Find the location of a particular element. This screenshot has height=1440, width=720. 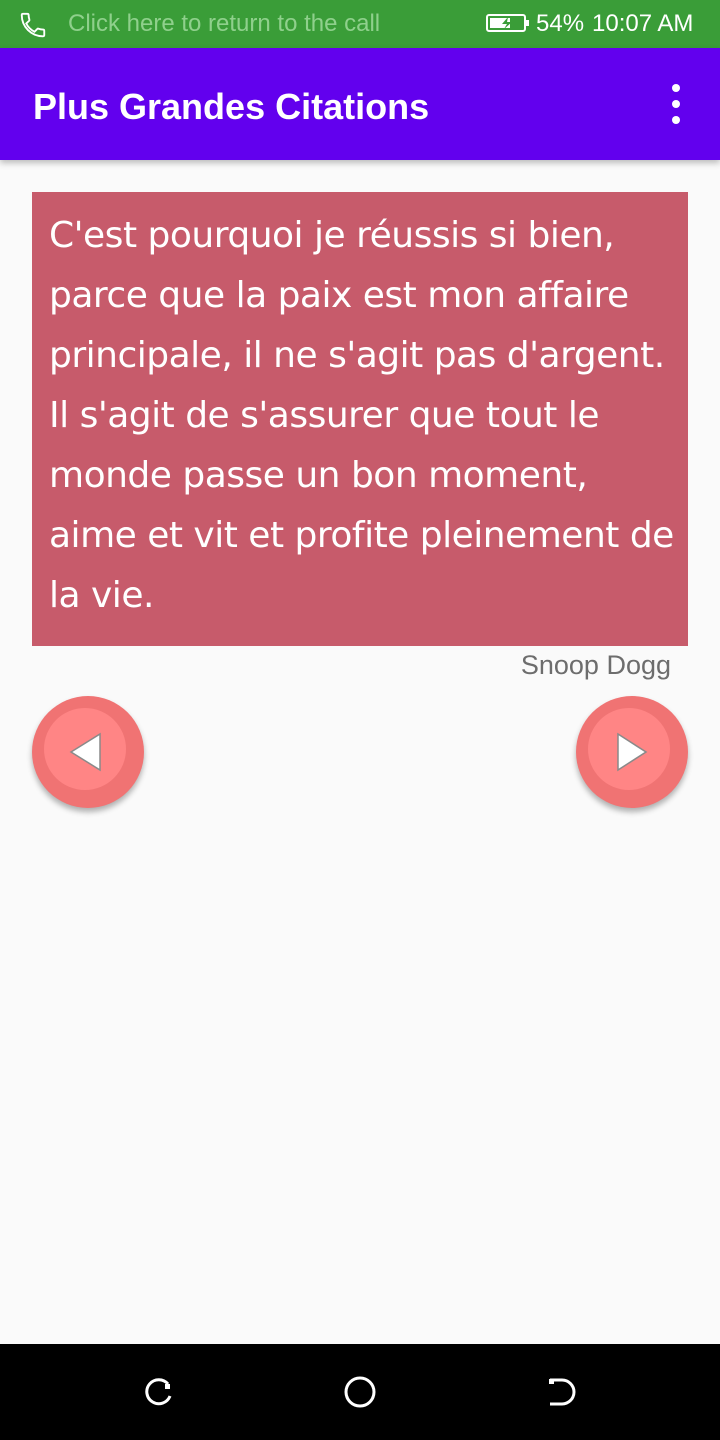

battery-percentage: 54% is located at coordinates (560, 23).